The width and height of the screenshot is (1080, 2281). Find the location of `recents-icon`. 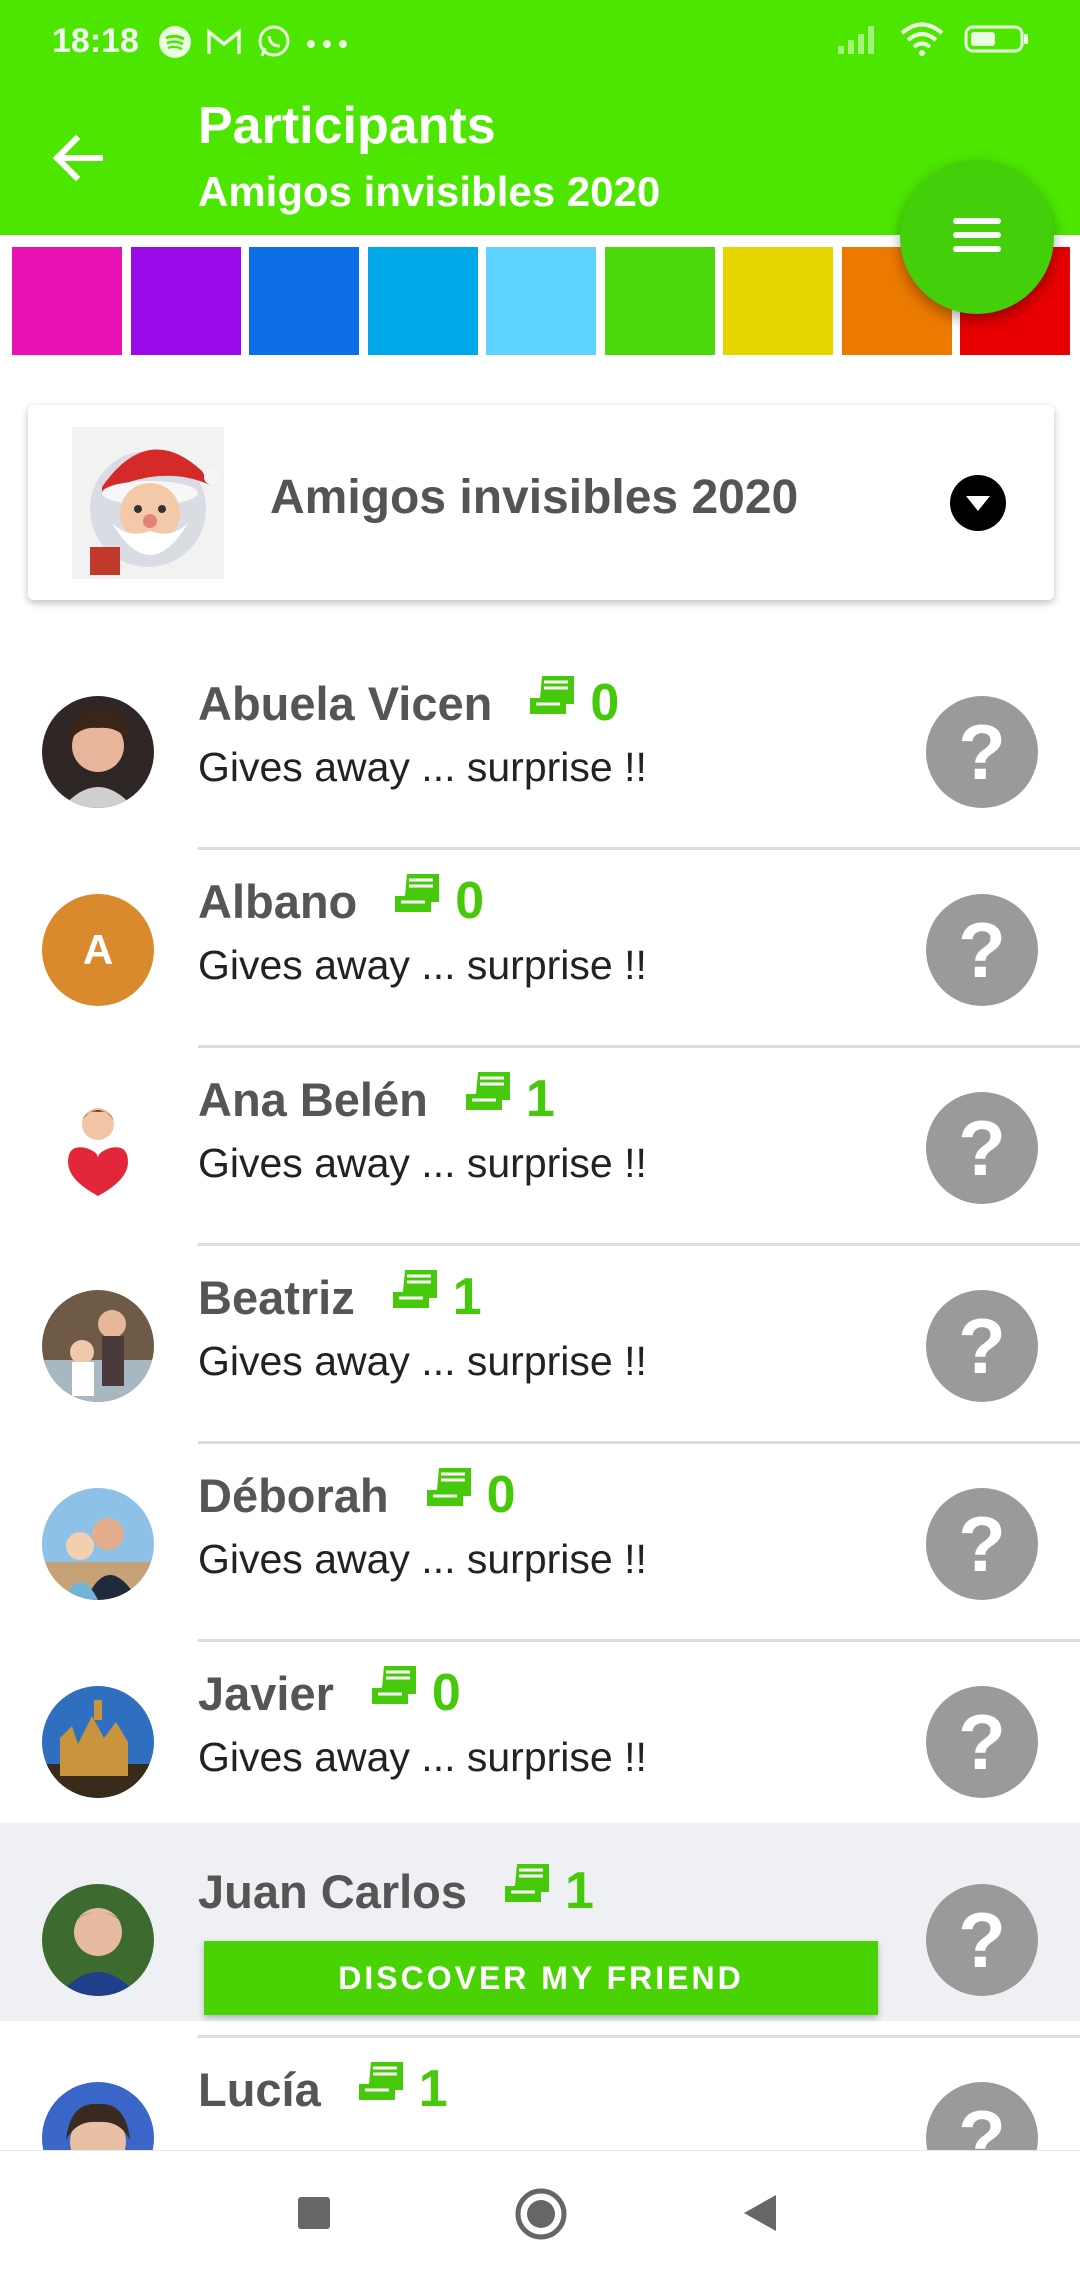

recents-icon is located at coordinates (314, 2215).